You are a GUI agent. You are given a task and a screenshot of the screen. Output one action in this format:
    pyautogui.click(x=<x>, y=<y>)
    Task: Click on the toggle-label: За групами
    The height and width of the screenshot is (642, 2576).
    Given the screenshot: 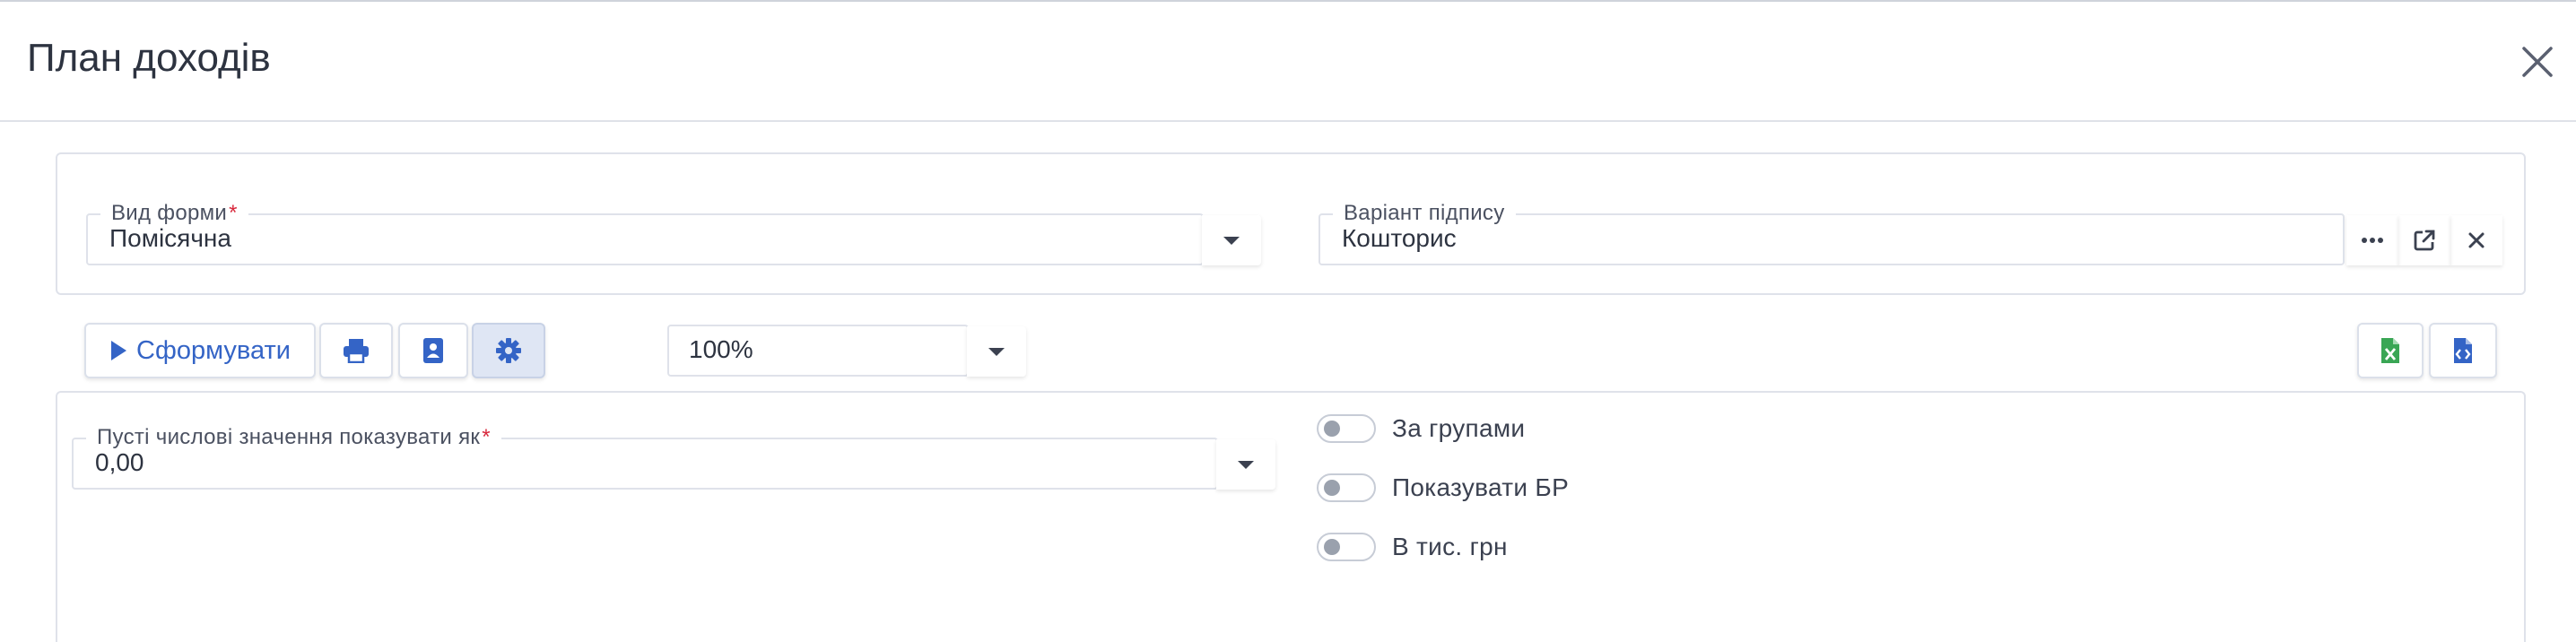 What is the action you would take?
    pyautogui.click(x=1459, y=428)
    